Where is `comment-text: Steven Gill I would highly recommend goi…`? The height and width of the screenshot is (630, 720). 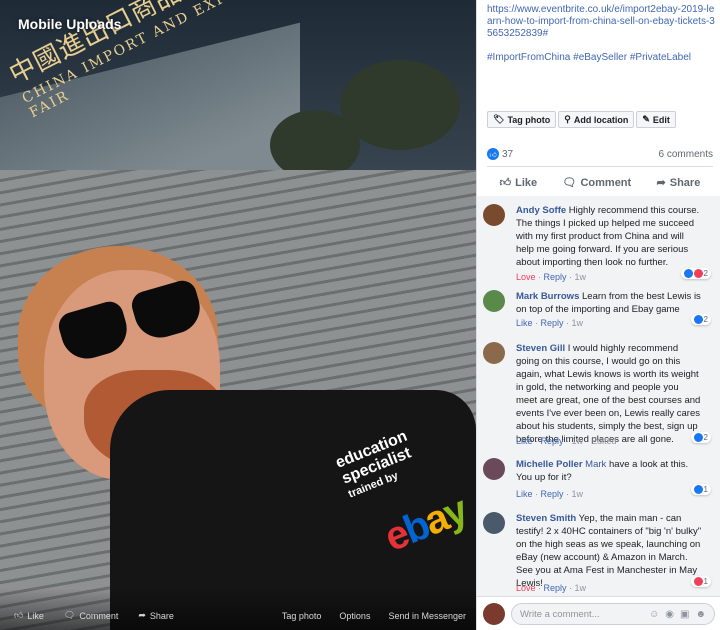 comment-text: Steven Gill I would highly recommend goi… is located at coordinates (608, 394).